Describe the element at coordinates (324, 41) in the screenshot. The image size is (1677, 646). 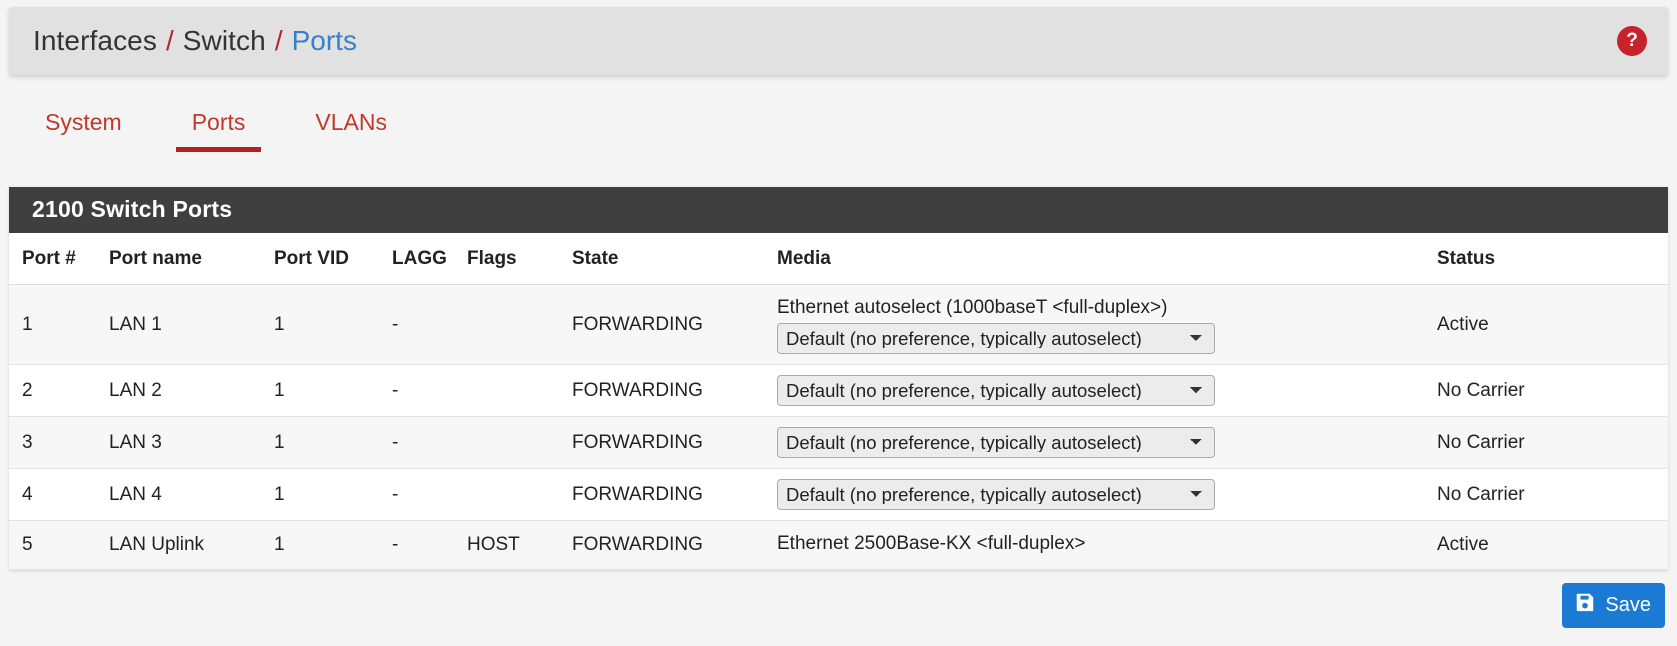
I see `breadcrumb-current-ports: Ports` at that location.